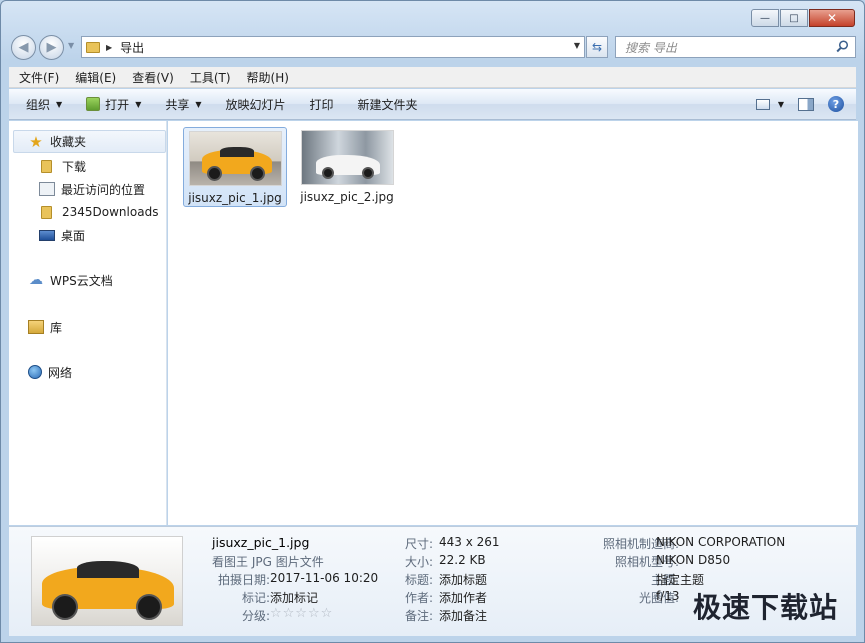 Image resolution: width=865 pixels, height=643 pixels. Describe the element at coordinates (469, 542) in the screenshot. I see `dimensions-value: 443 x 261` at that location.